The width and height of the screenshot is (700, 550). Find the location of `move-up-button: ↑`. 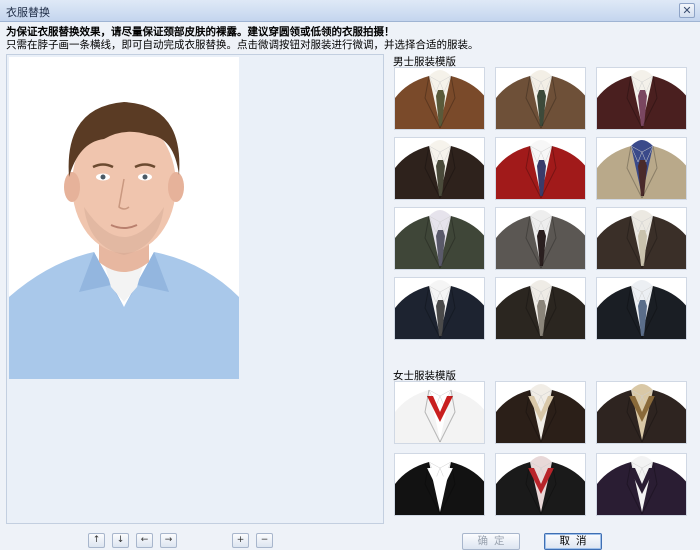

move-up-button: ↑ is located at coordinates (96, 540).